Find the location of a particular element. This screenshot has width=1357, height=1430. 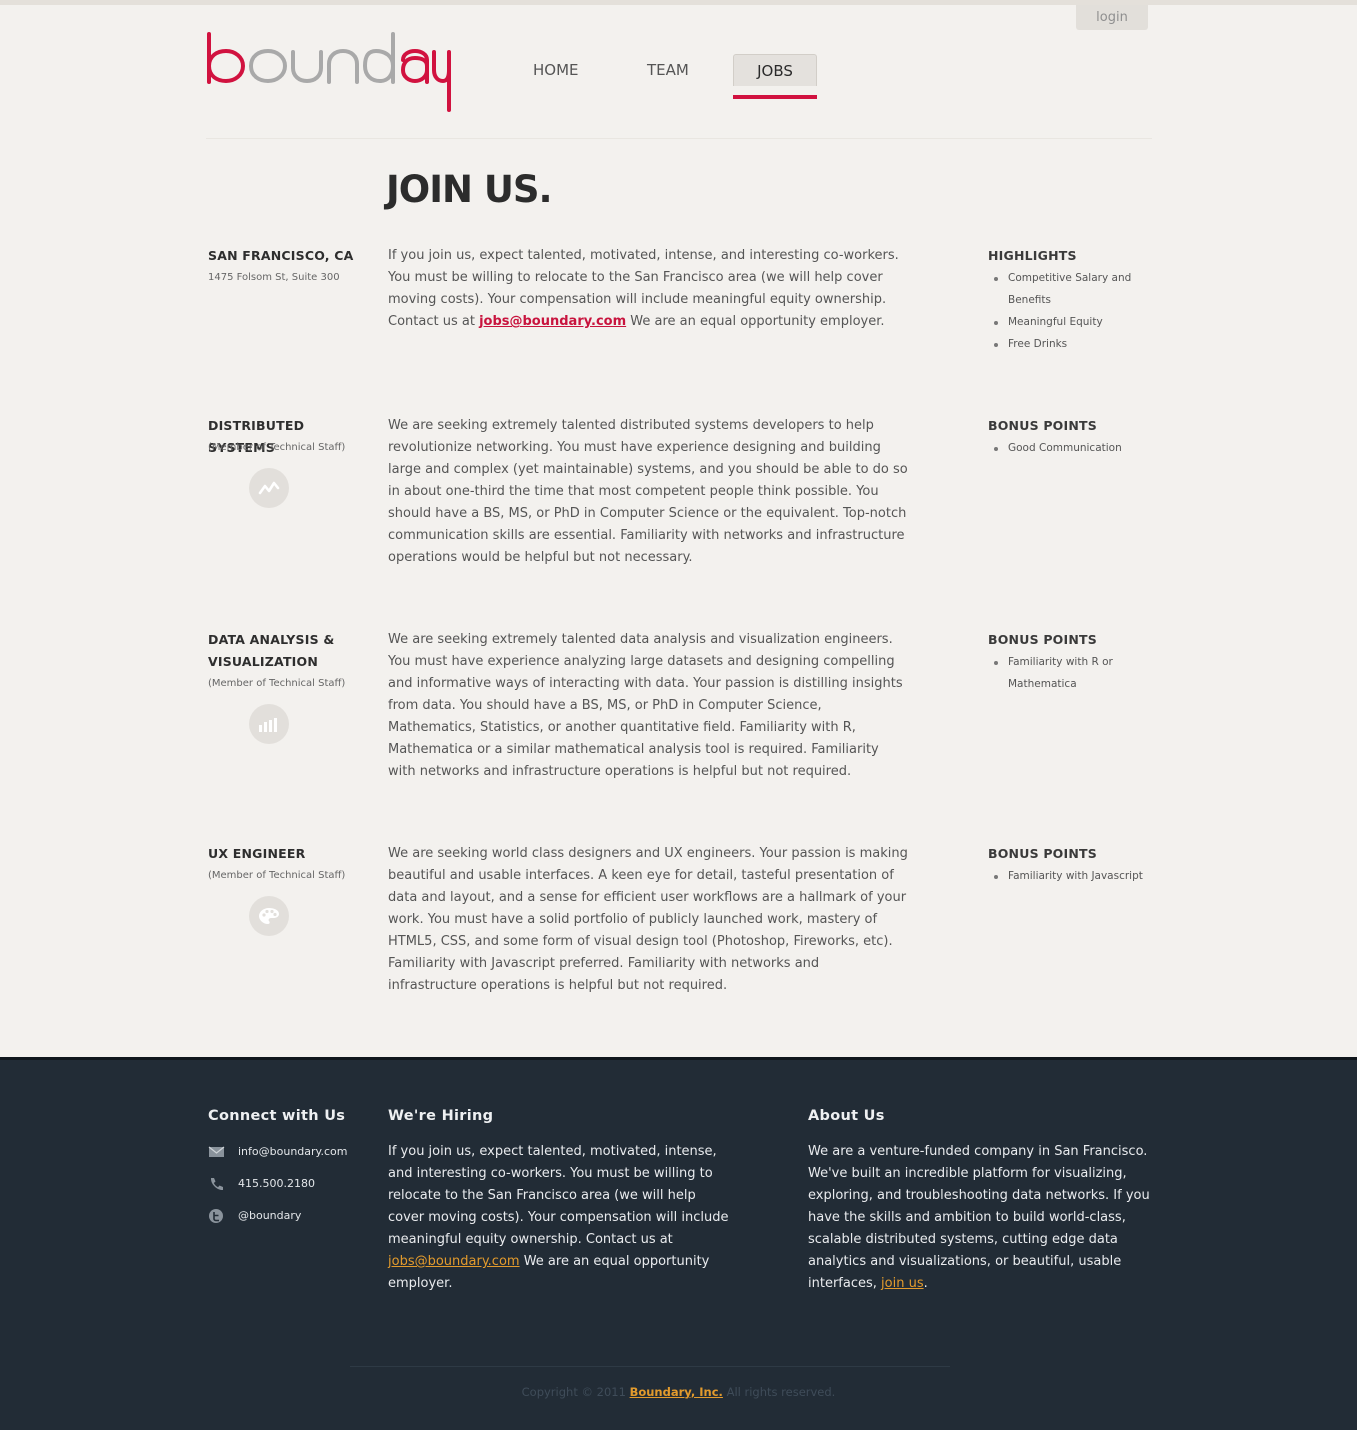

company-link: Boundary, Inc. is located at coordinates (676, 1392).